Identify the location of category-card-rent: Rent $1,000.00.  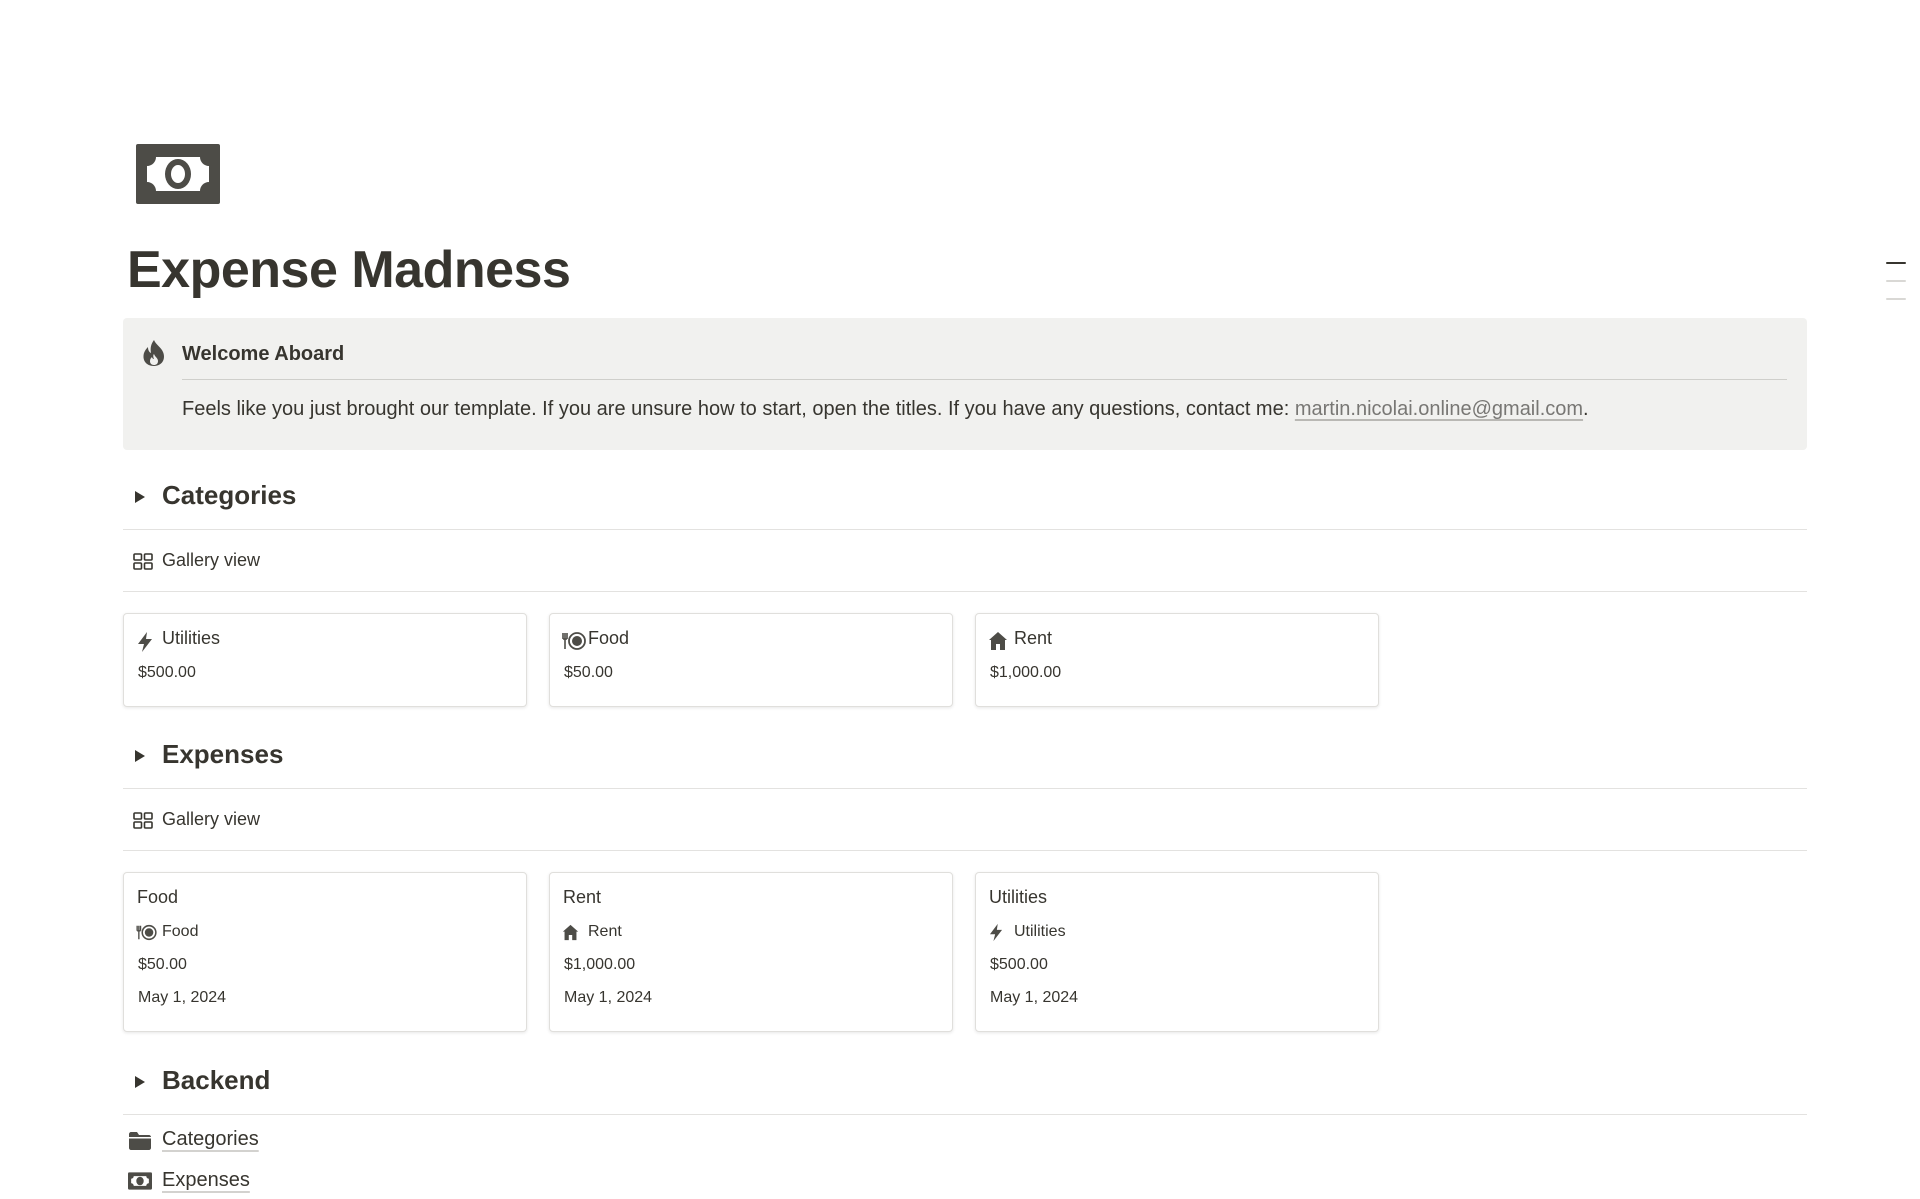
(1177, 660).